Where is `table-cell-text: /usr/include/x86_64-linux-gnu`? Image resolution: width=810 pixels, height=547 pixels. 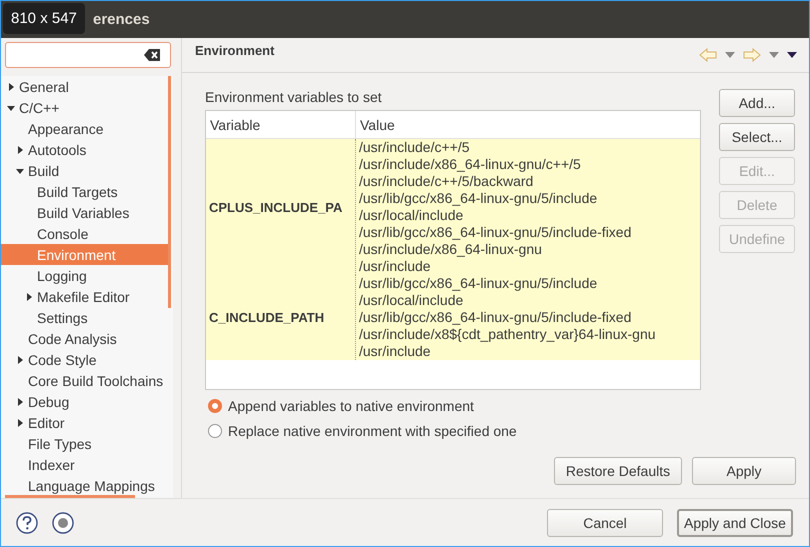
table-cell-text: /usr/include/x86_64-linux-gnu is located at coordinates (451, 249).